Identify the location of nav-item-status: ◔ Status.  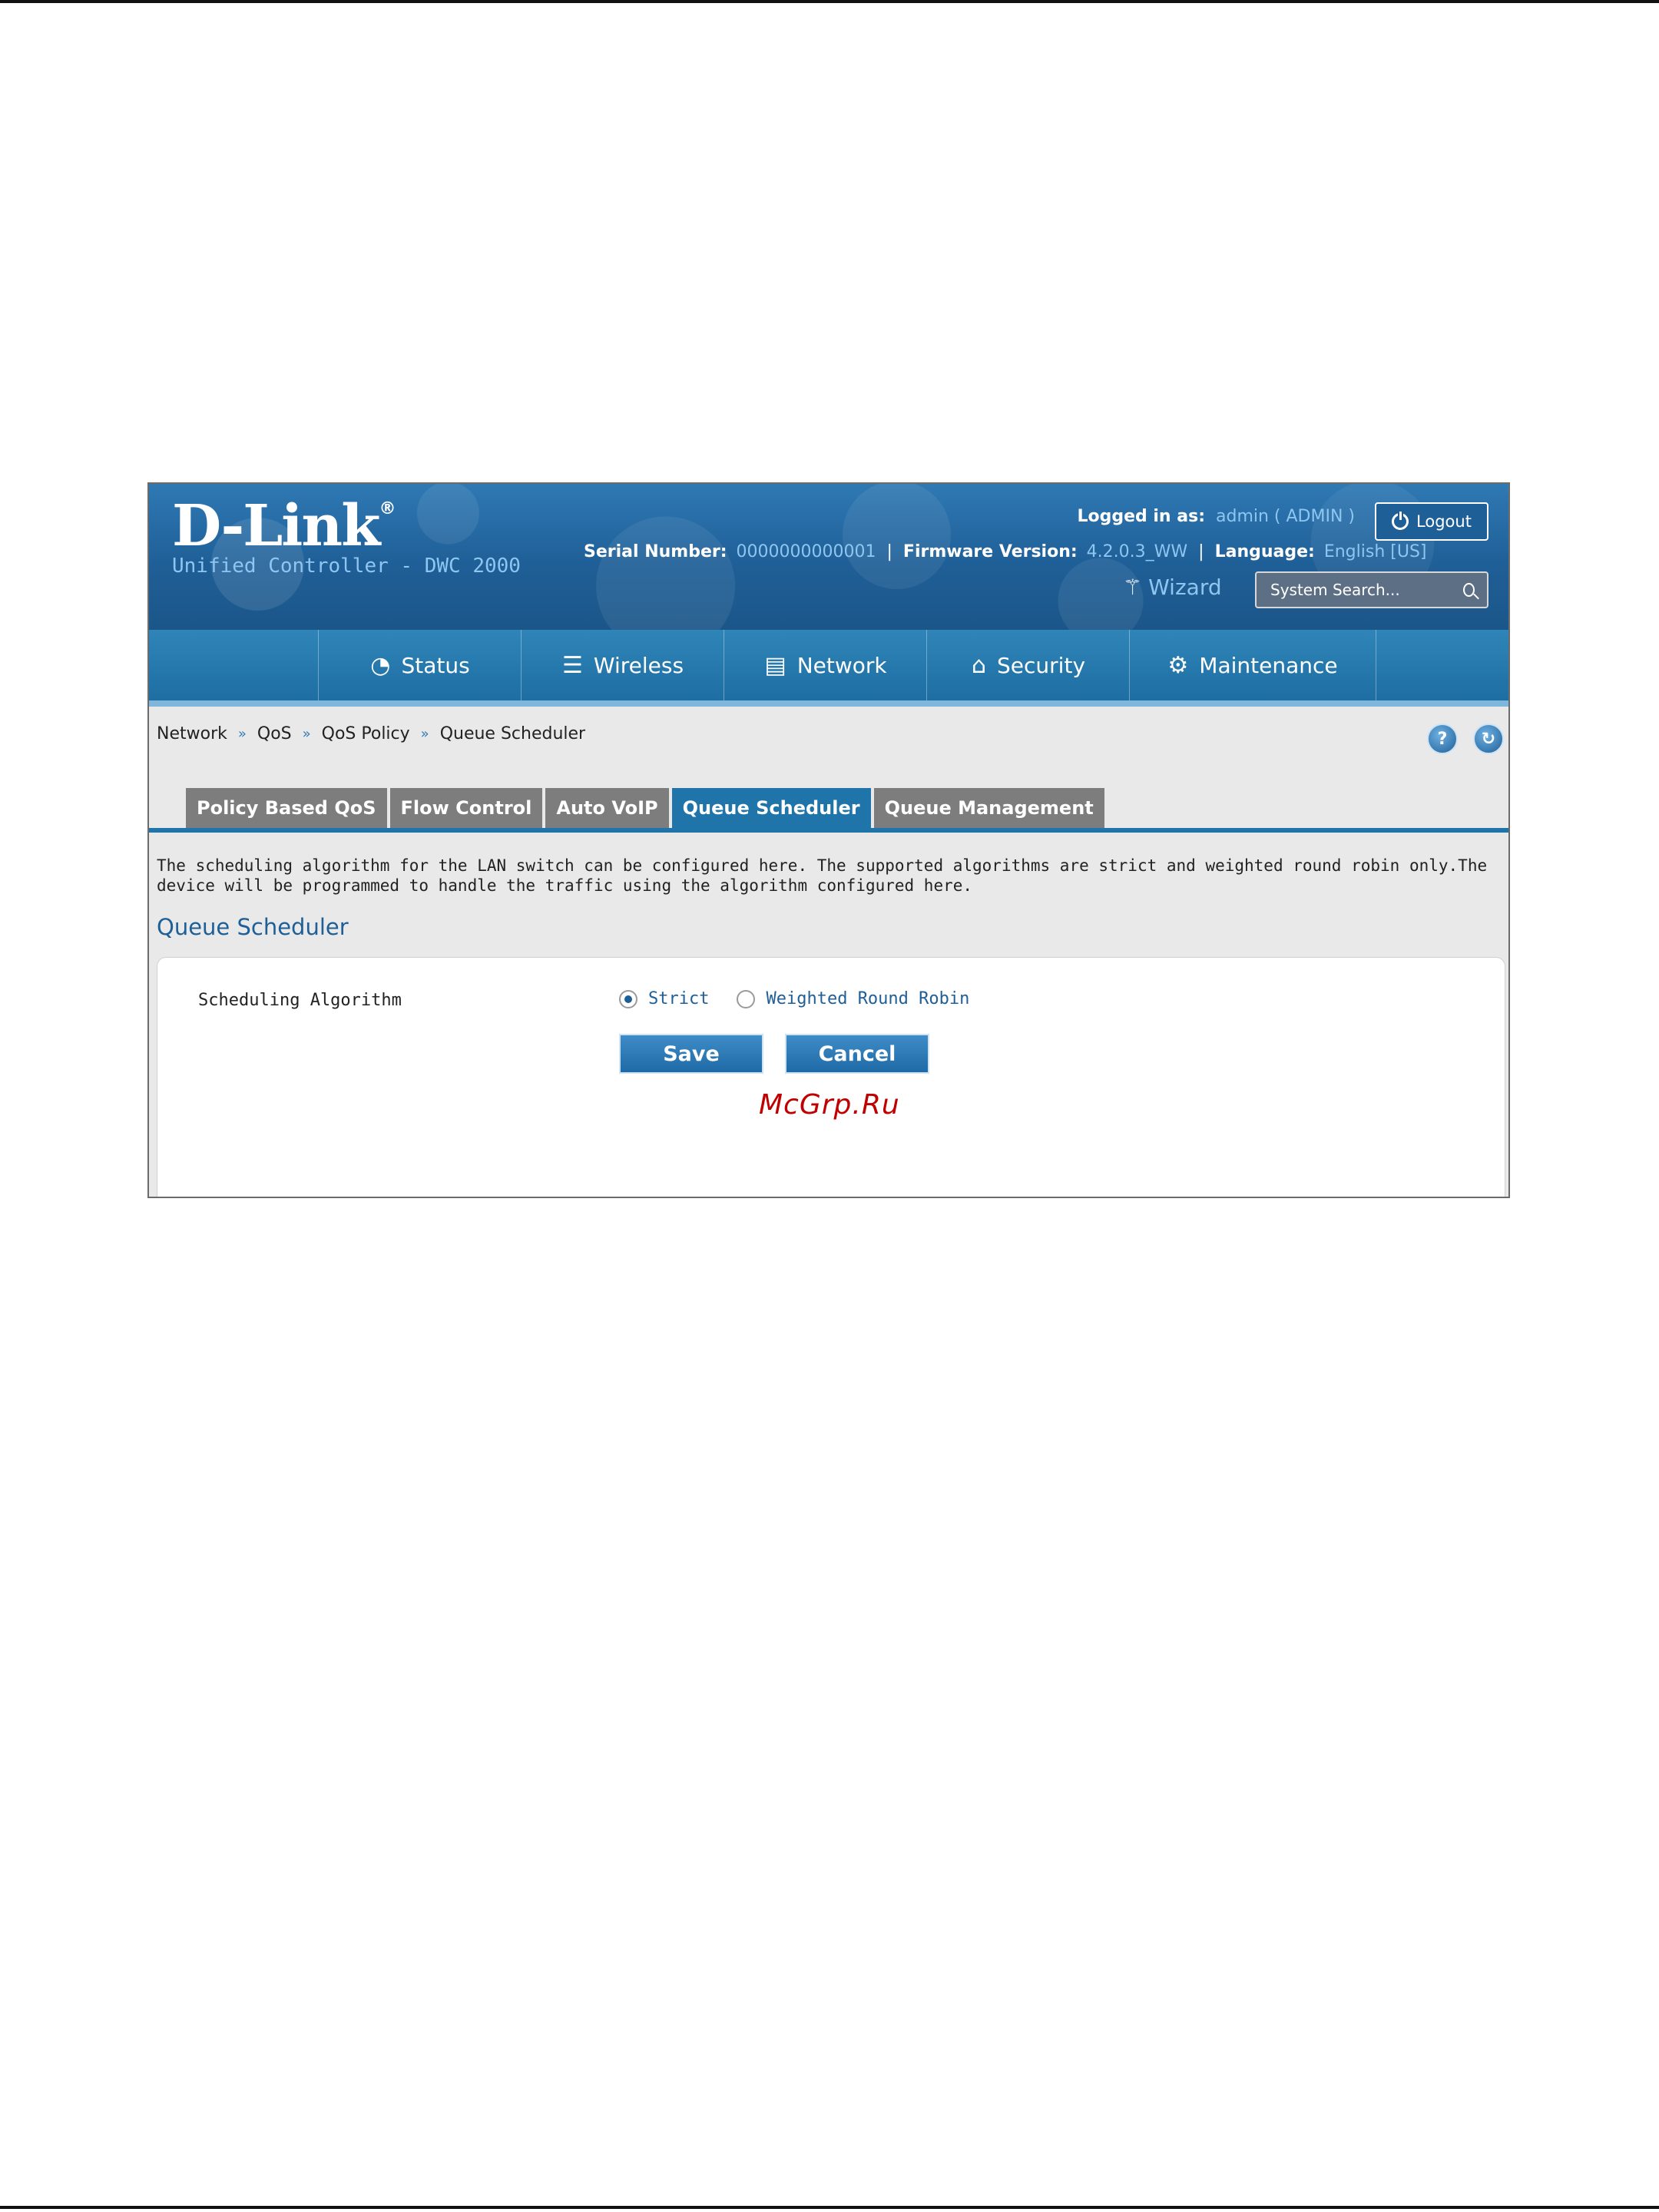
(420, 665).